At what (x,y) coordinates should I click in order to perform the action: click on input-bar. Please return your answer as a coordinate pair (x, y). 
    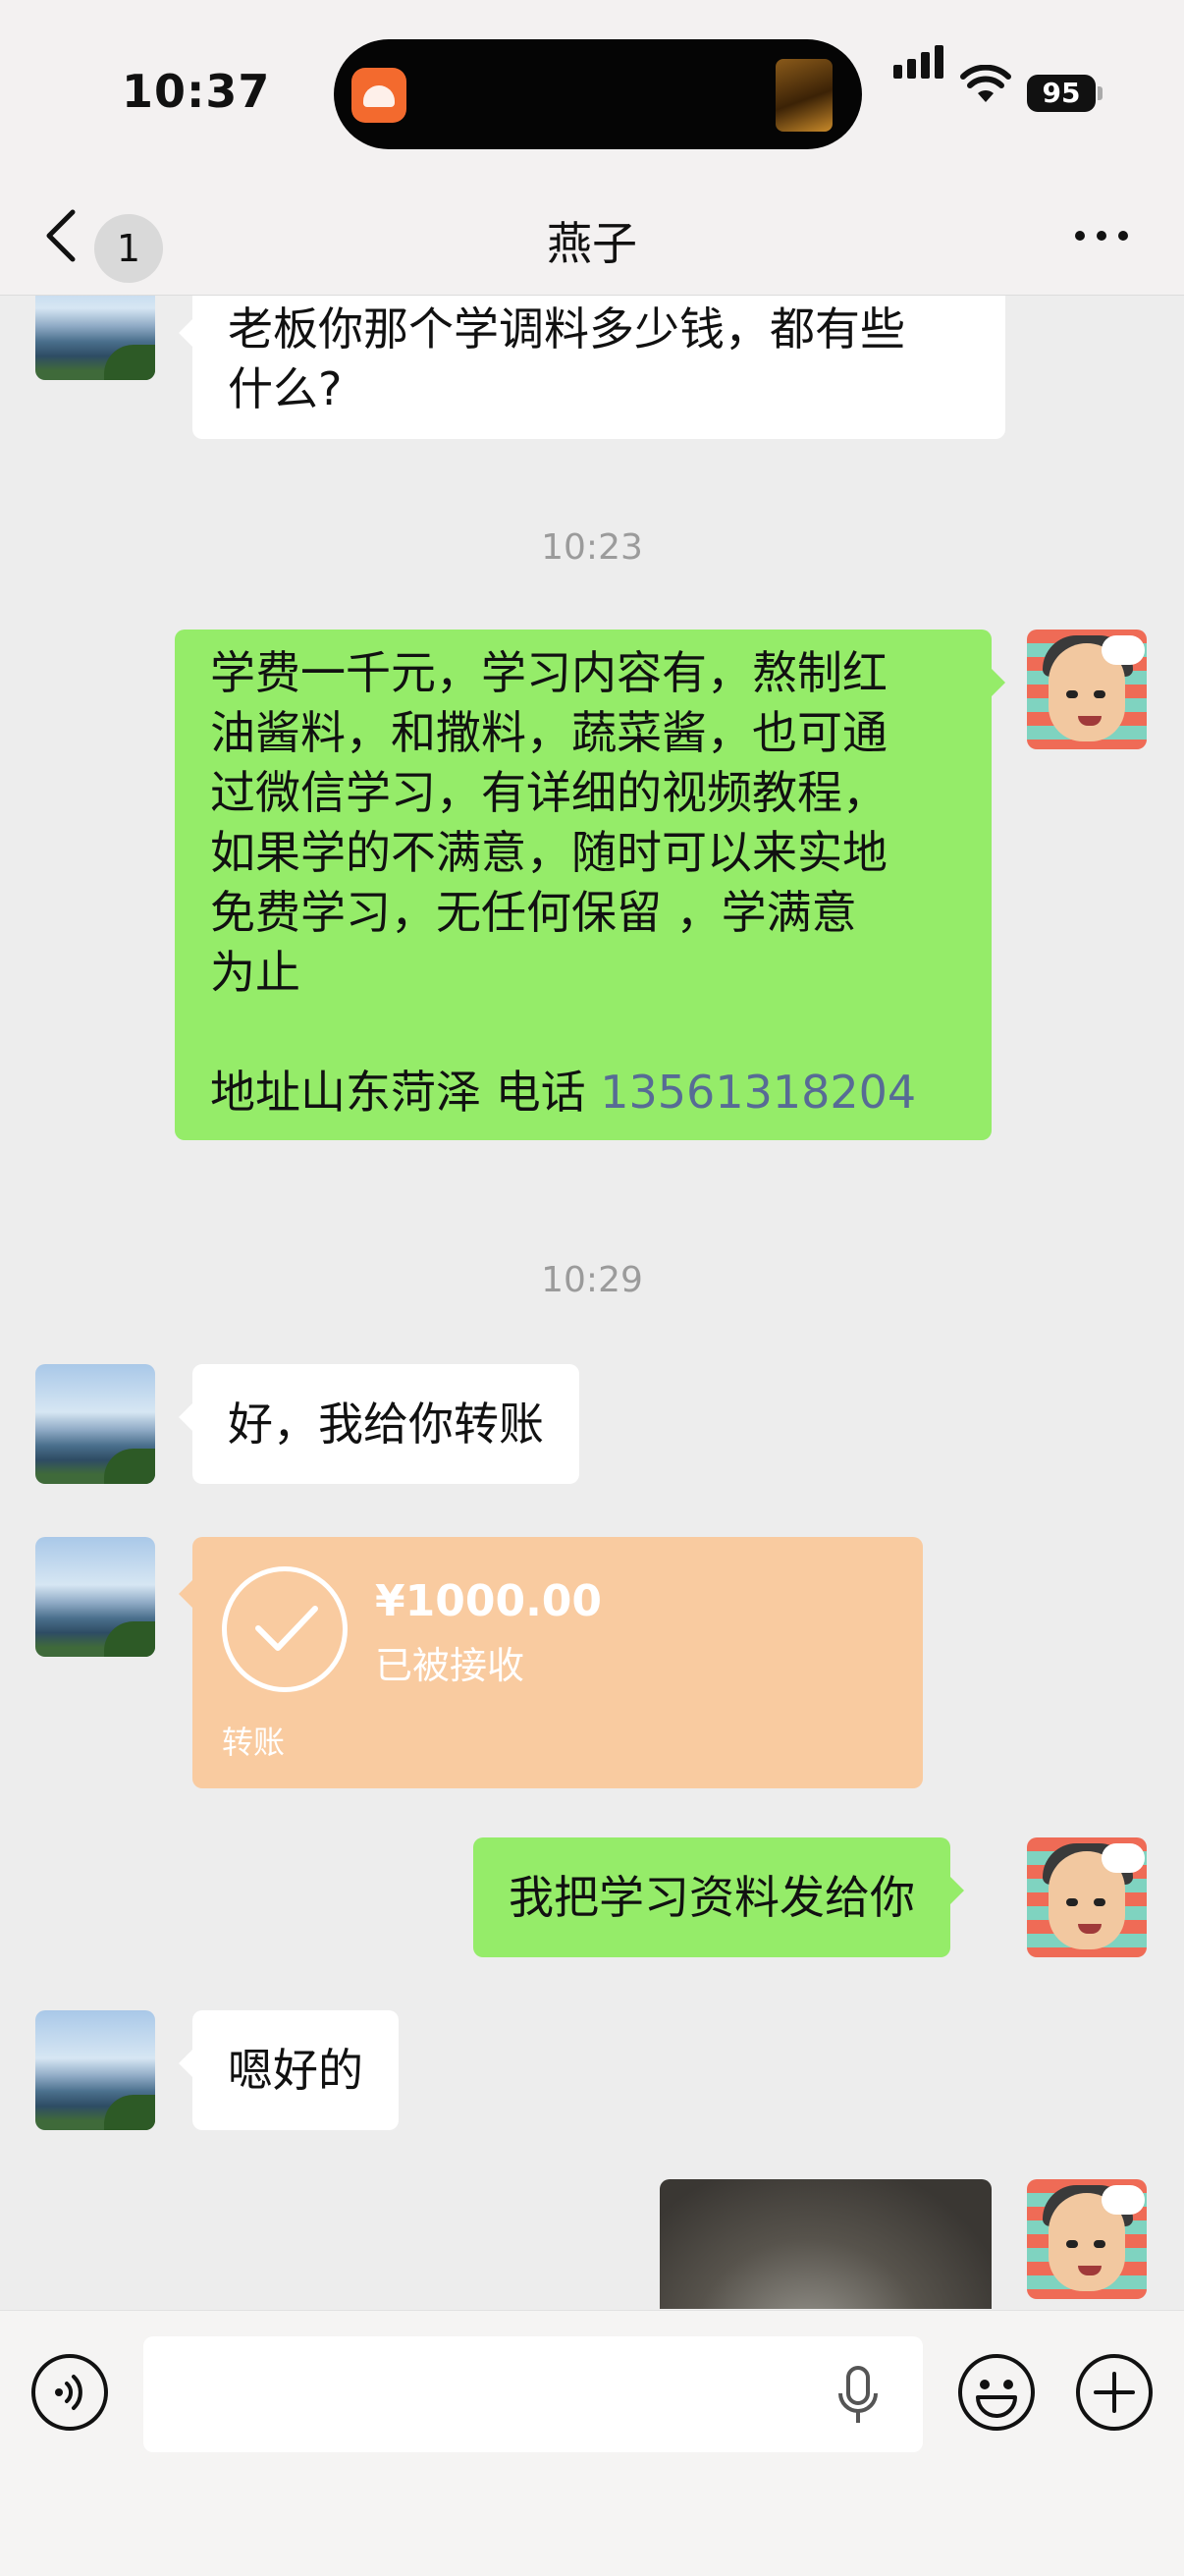
    Looking at the image, I should click on (592, 2443).